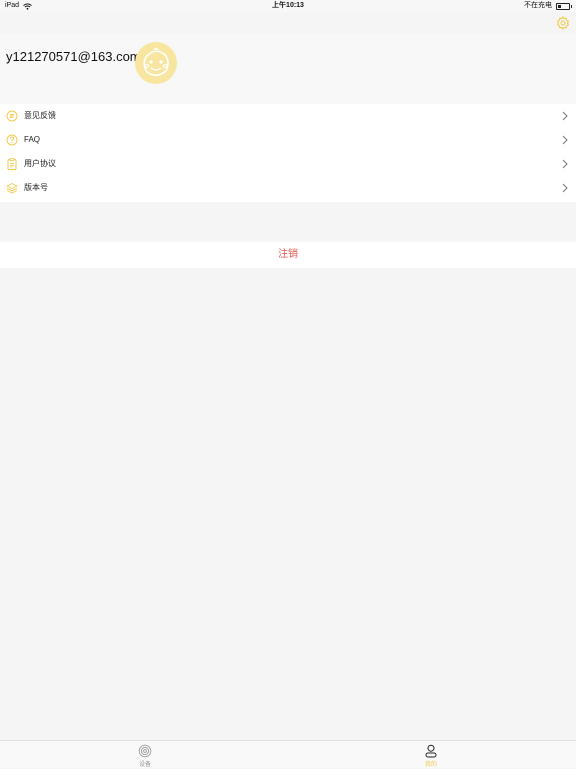  Describe the element at coordinates (431, 751) in the screenshot. I see `user-icon` at that location.